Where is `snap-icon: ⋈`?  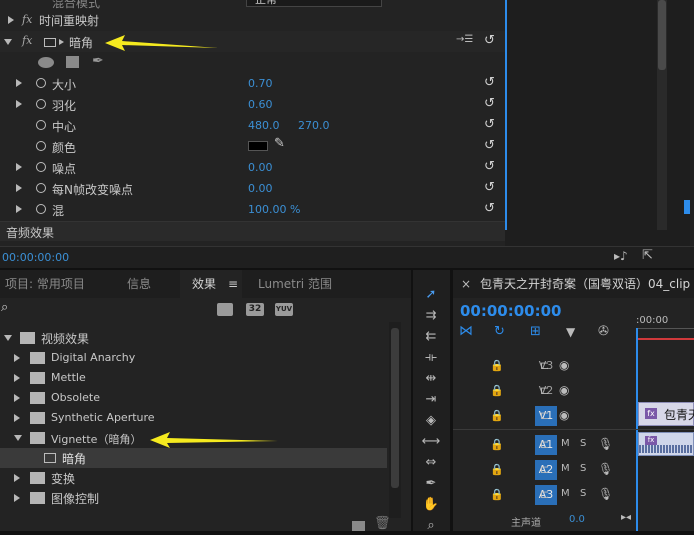 snap-icon: ⋈ is located at coordinates (466, 331).